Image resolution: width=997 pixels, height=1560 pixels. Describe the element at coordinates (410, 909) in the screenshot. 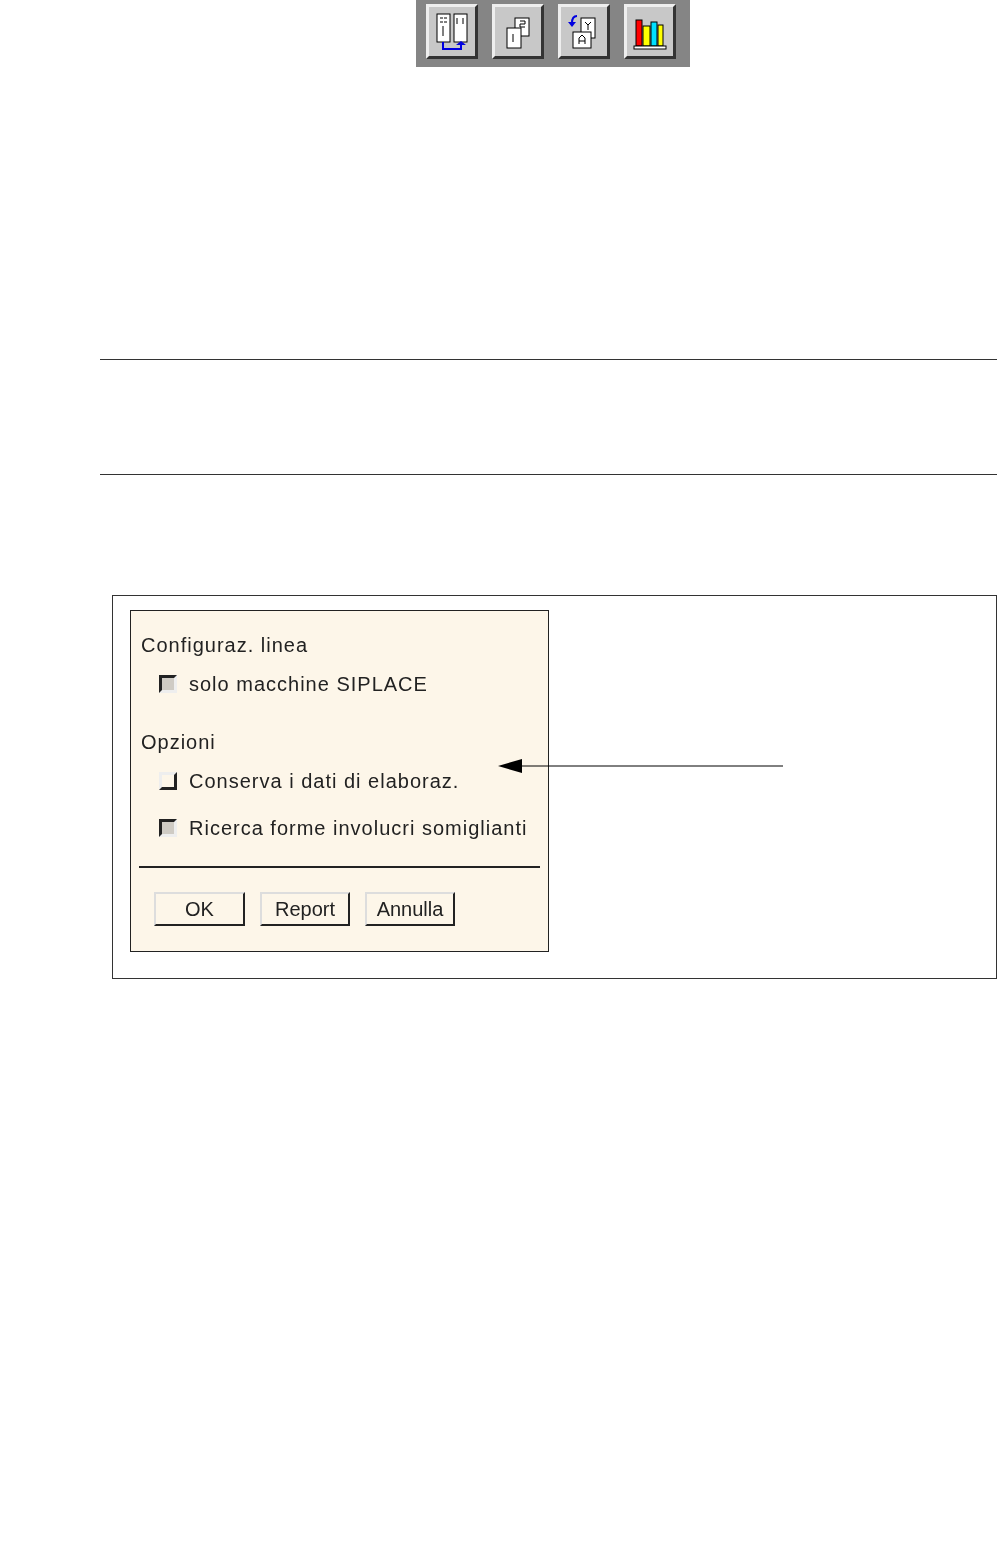

I see `dialog-button: Annulla` at that location.